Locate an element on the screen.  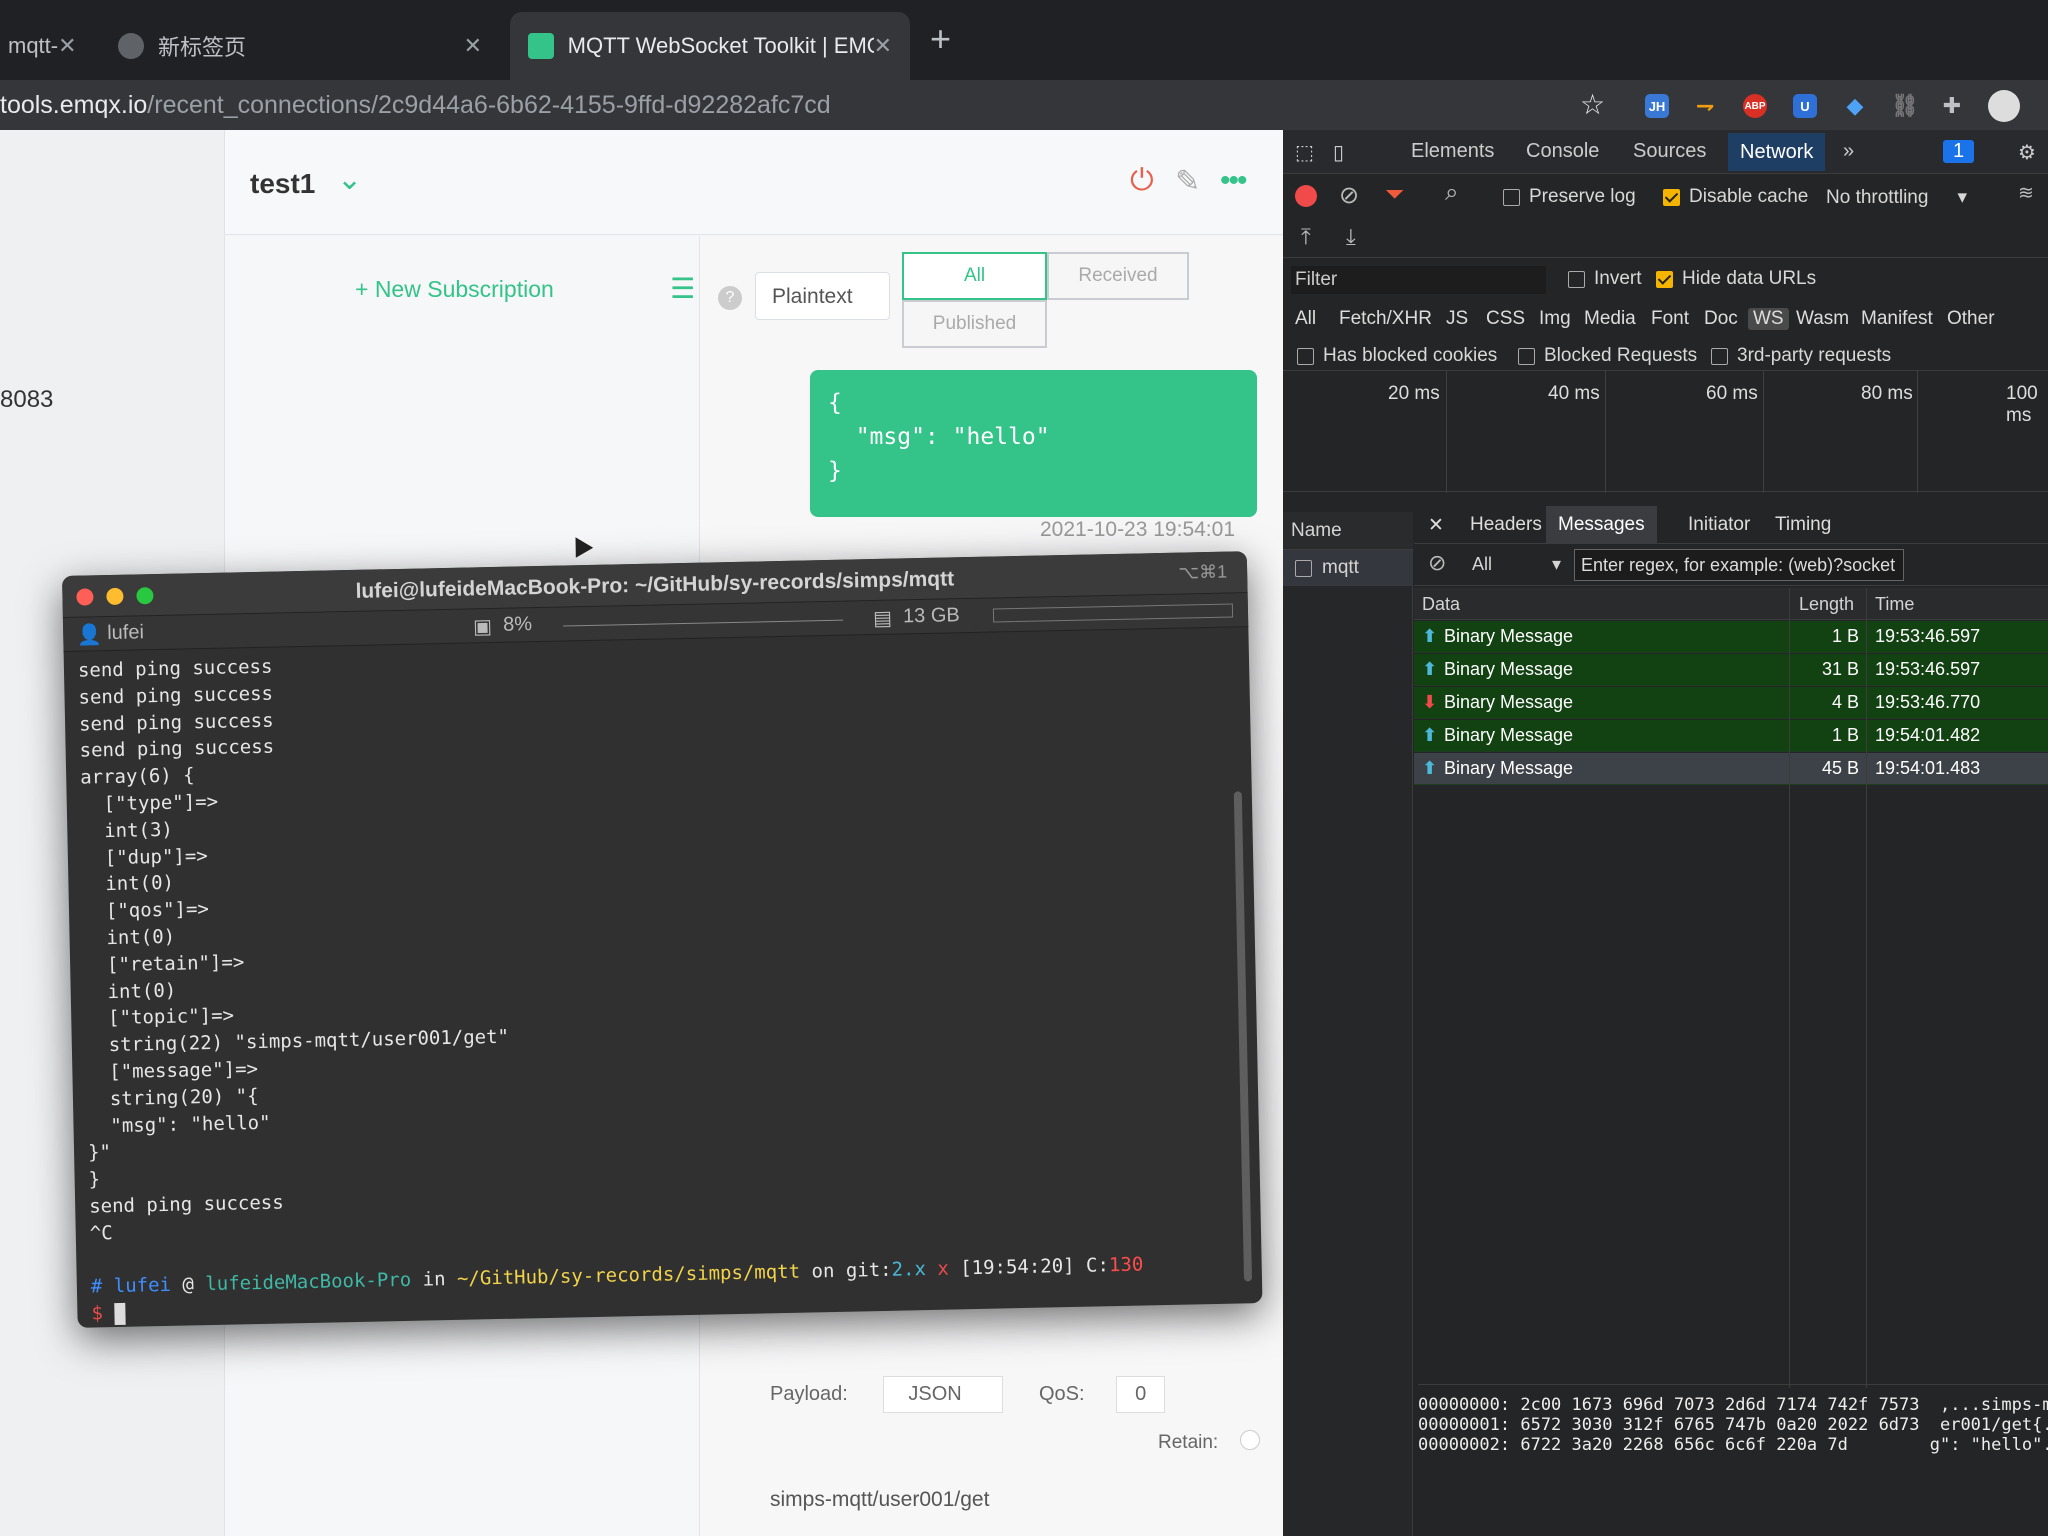
request-row-mqtt: mqtt is located at coordinates (1348, 568).